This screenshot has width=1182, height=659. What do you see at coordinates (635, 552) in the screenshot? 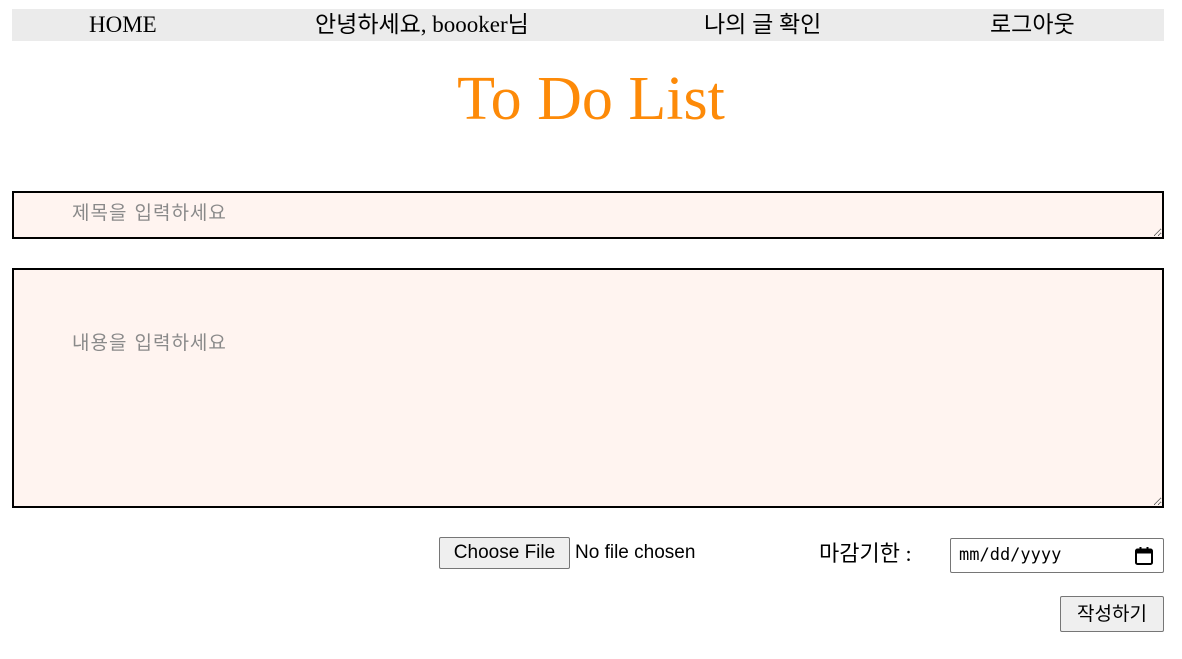
I see `file-status-text: No file chosen` at bounding box center [635, 552].